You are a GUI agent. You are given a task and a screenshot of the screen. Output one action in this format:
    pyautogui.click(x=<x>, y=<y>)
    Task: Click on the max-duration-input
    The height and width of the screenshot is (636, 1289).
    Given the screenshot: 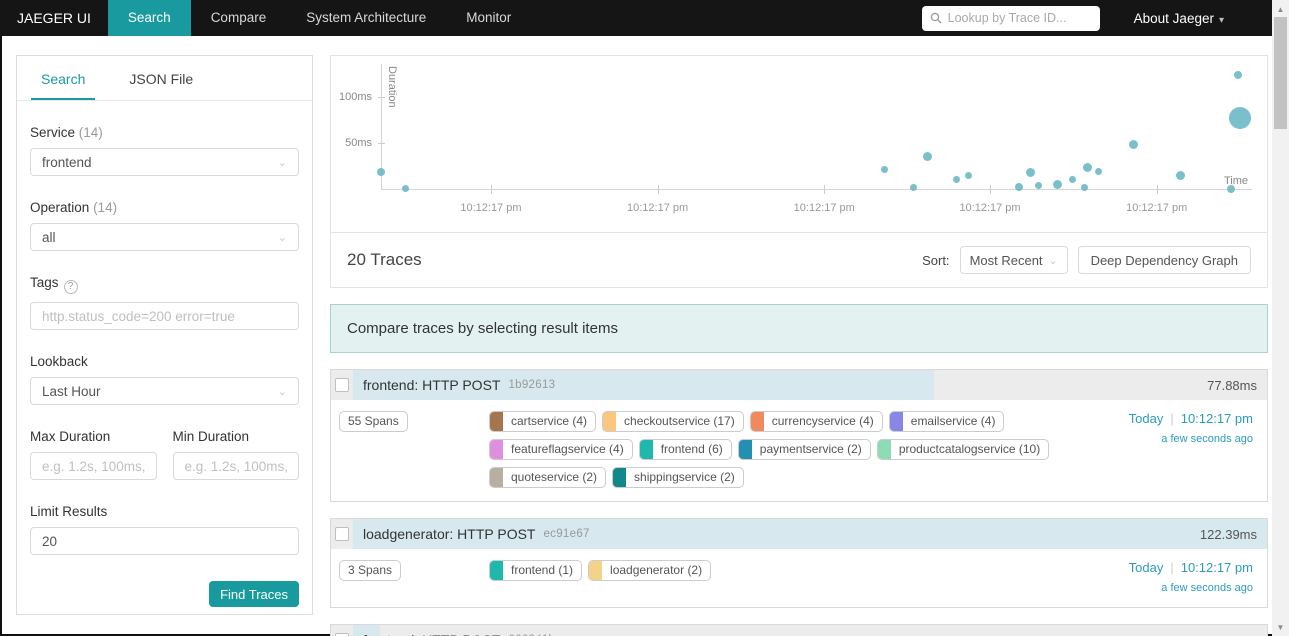 What is the action you would take?
    pyautogui.click(x=93, y=466)
    